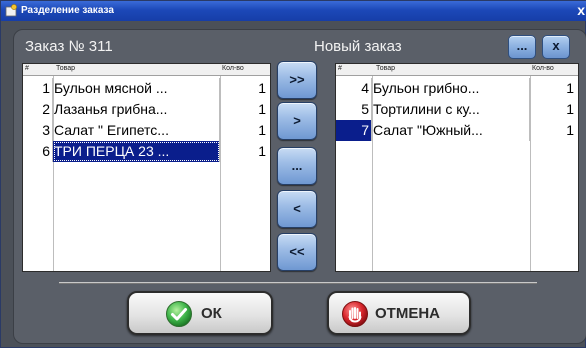 This screenshot has height=348, width=586. I want to click on table-row: 3 Салат " Египетс... 1, so click(146, 130).